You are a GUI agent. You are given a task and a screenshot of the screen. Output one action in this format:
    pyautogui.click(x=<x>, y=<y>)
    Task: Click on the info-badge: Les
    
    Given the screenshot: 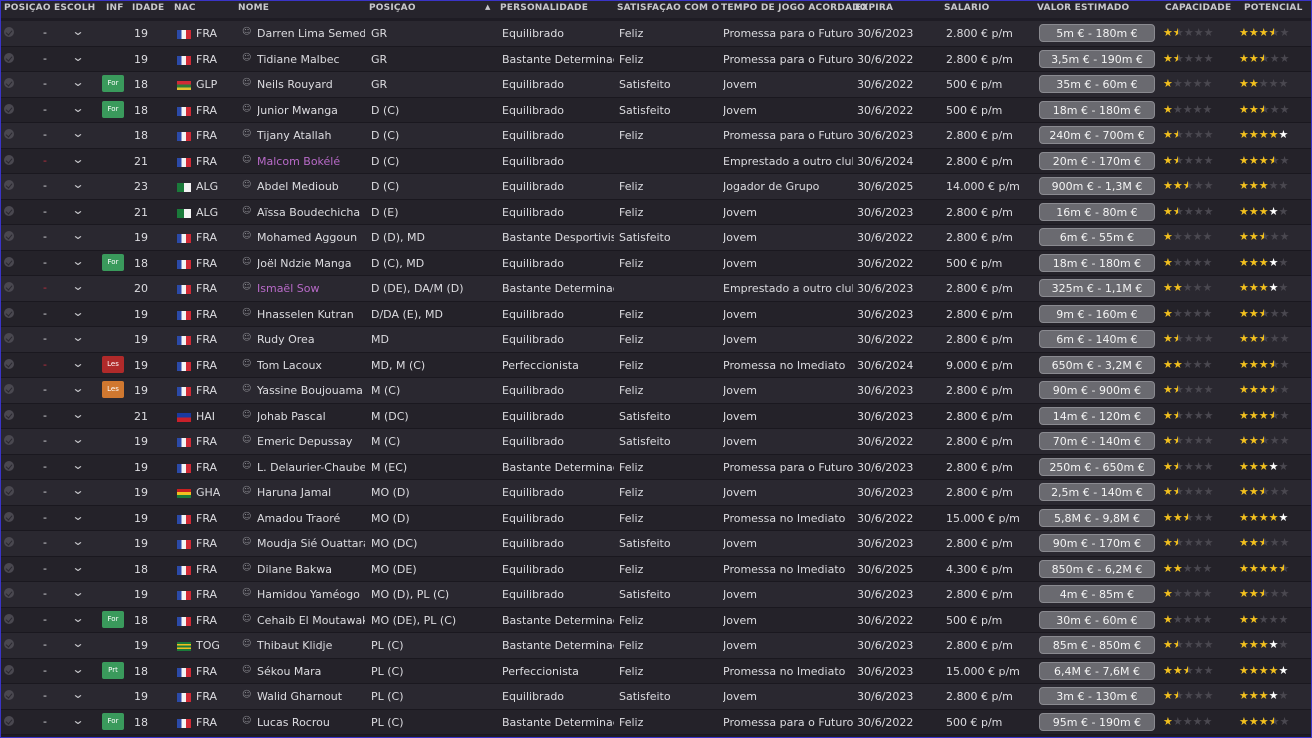 What is the action you would take?
    pyautogui.click(x=113, y=389)
    